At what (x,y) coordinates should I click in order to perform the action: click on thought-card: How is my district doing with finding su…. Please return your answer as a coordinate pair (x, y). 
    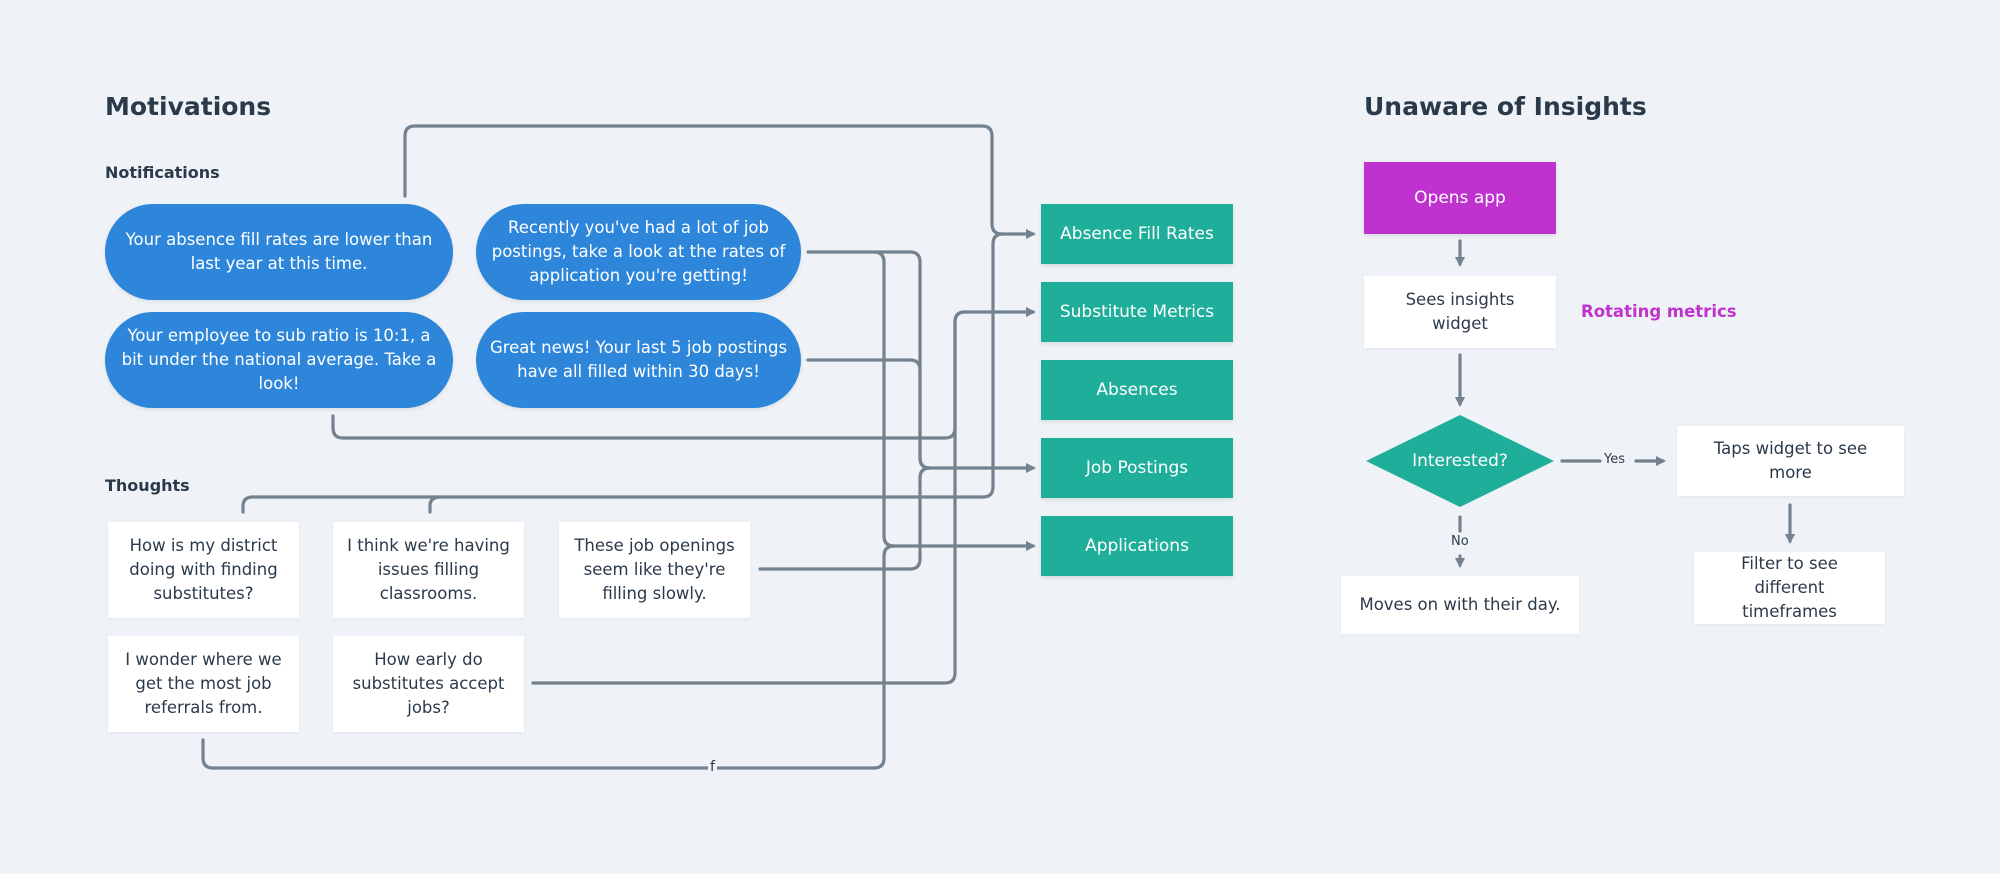
    Looking at the image, I should click on (203, 570).